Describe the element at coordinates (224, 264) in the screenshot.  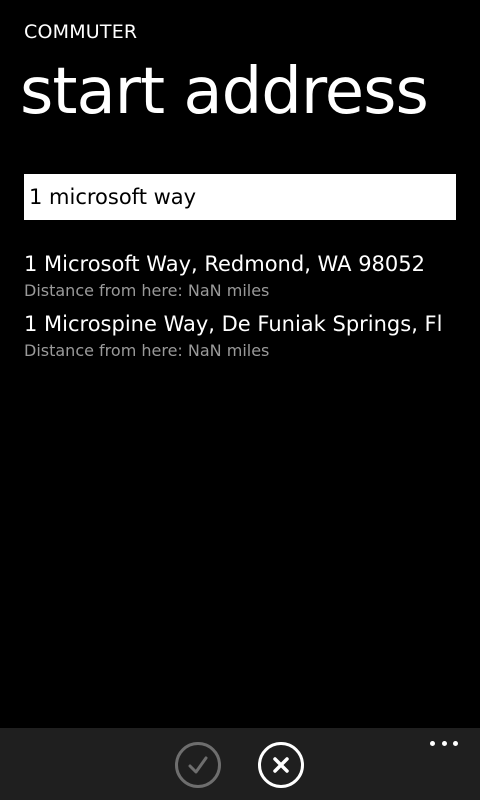
I see `result-address: 1 Microsoft Way, Redmond, WA 98052` at that location.